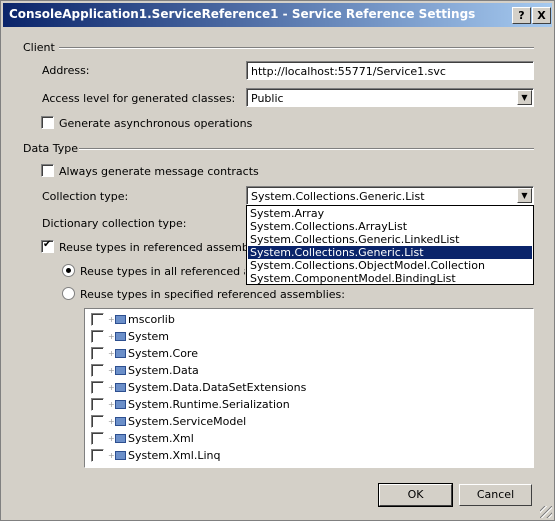 This screenshot has width=555, height=521. What do you see at coordinates (162, 271) in the screenshot?
I see `reuse-all-label: Reuse types in all referenced asse` at bounding box center [162, 271].